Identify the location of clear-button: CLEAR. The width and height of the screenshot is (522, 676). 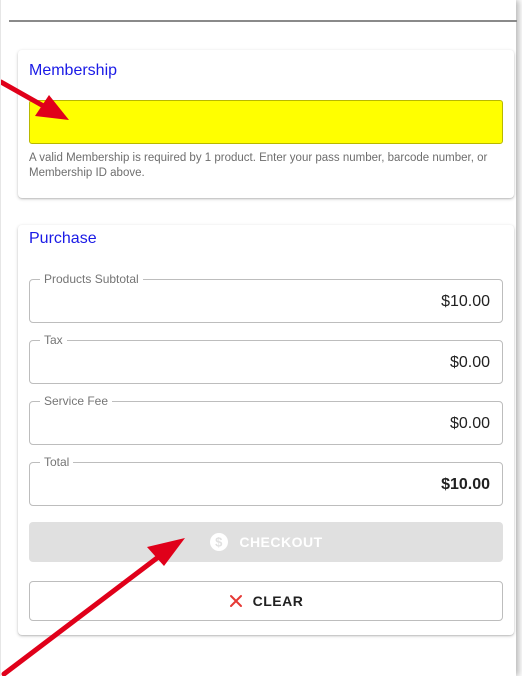
(266, 601).